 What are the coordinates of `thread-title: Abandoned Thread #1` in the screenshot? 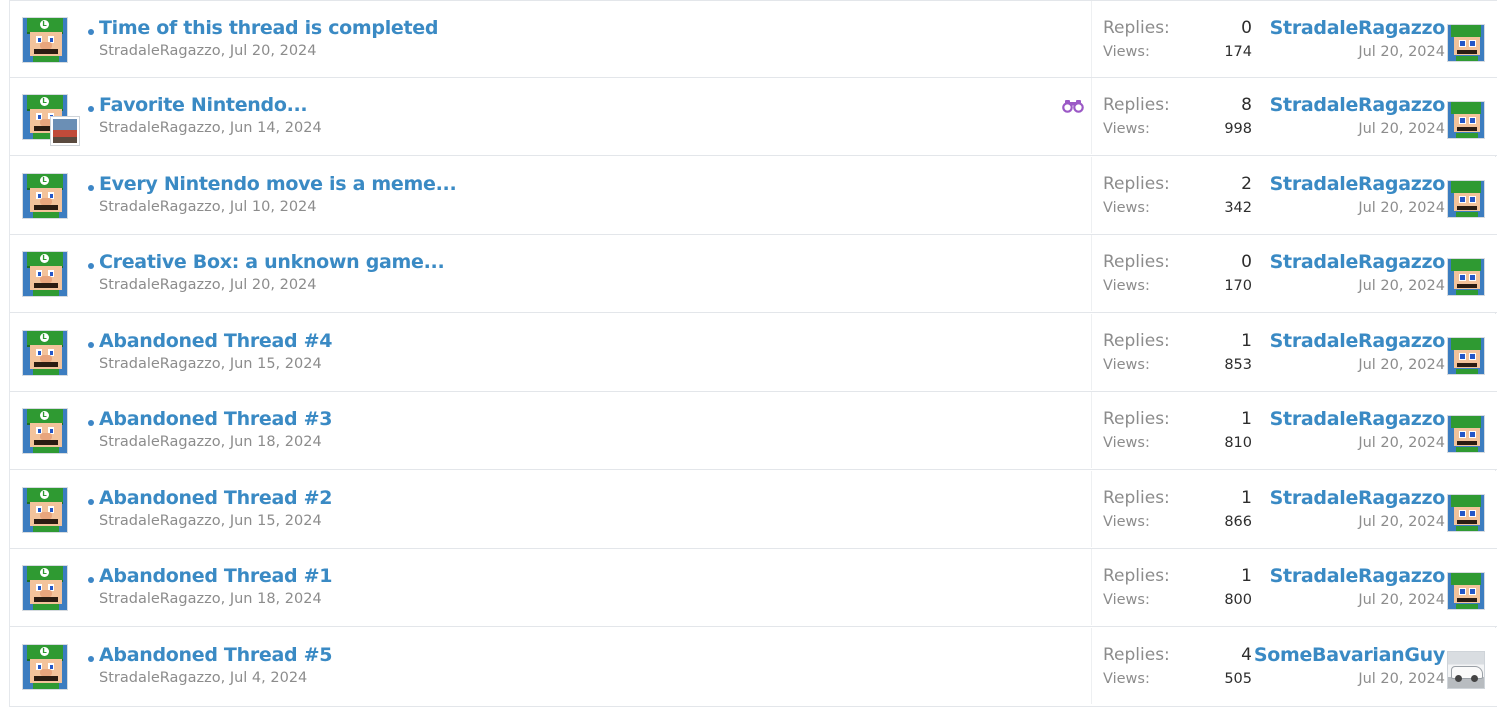 It's located at (215, 576).